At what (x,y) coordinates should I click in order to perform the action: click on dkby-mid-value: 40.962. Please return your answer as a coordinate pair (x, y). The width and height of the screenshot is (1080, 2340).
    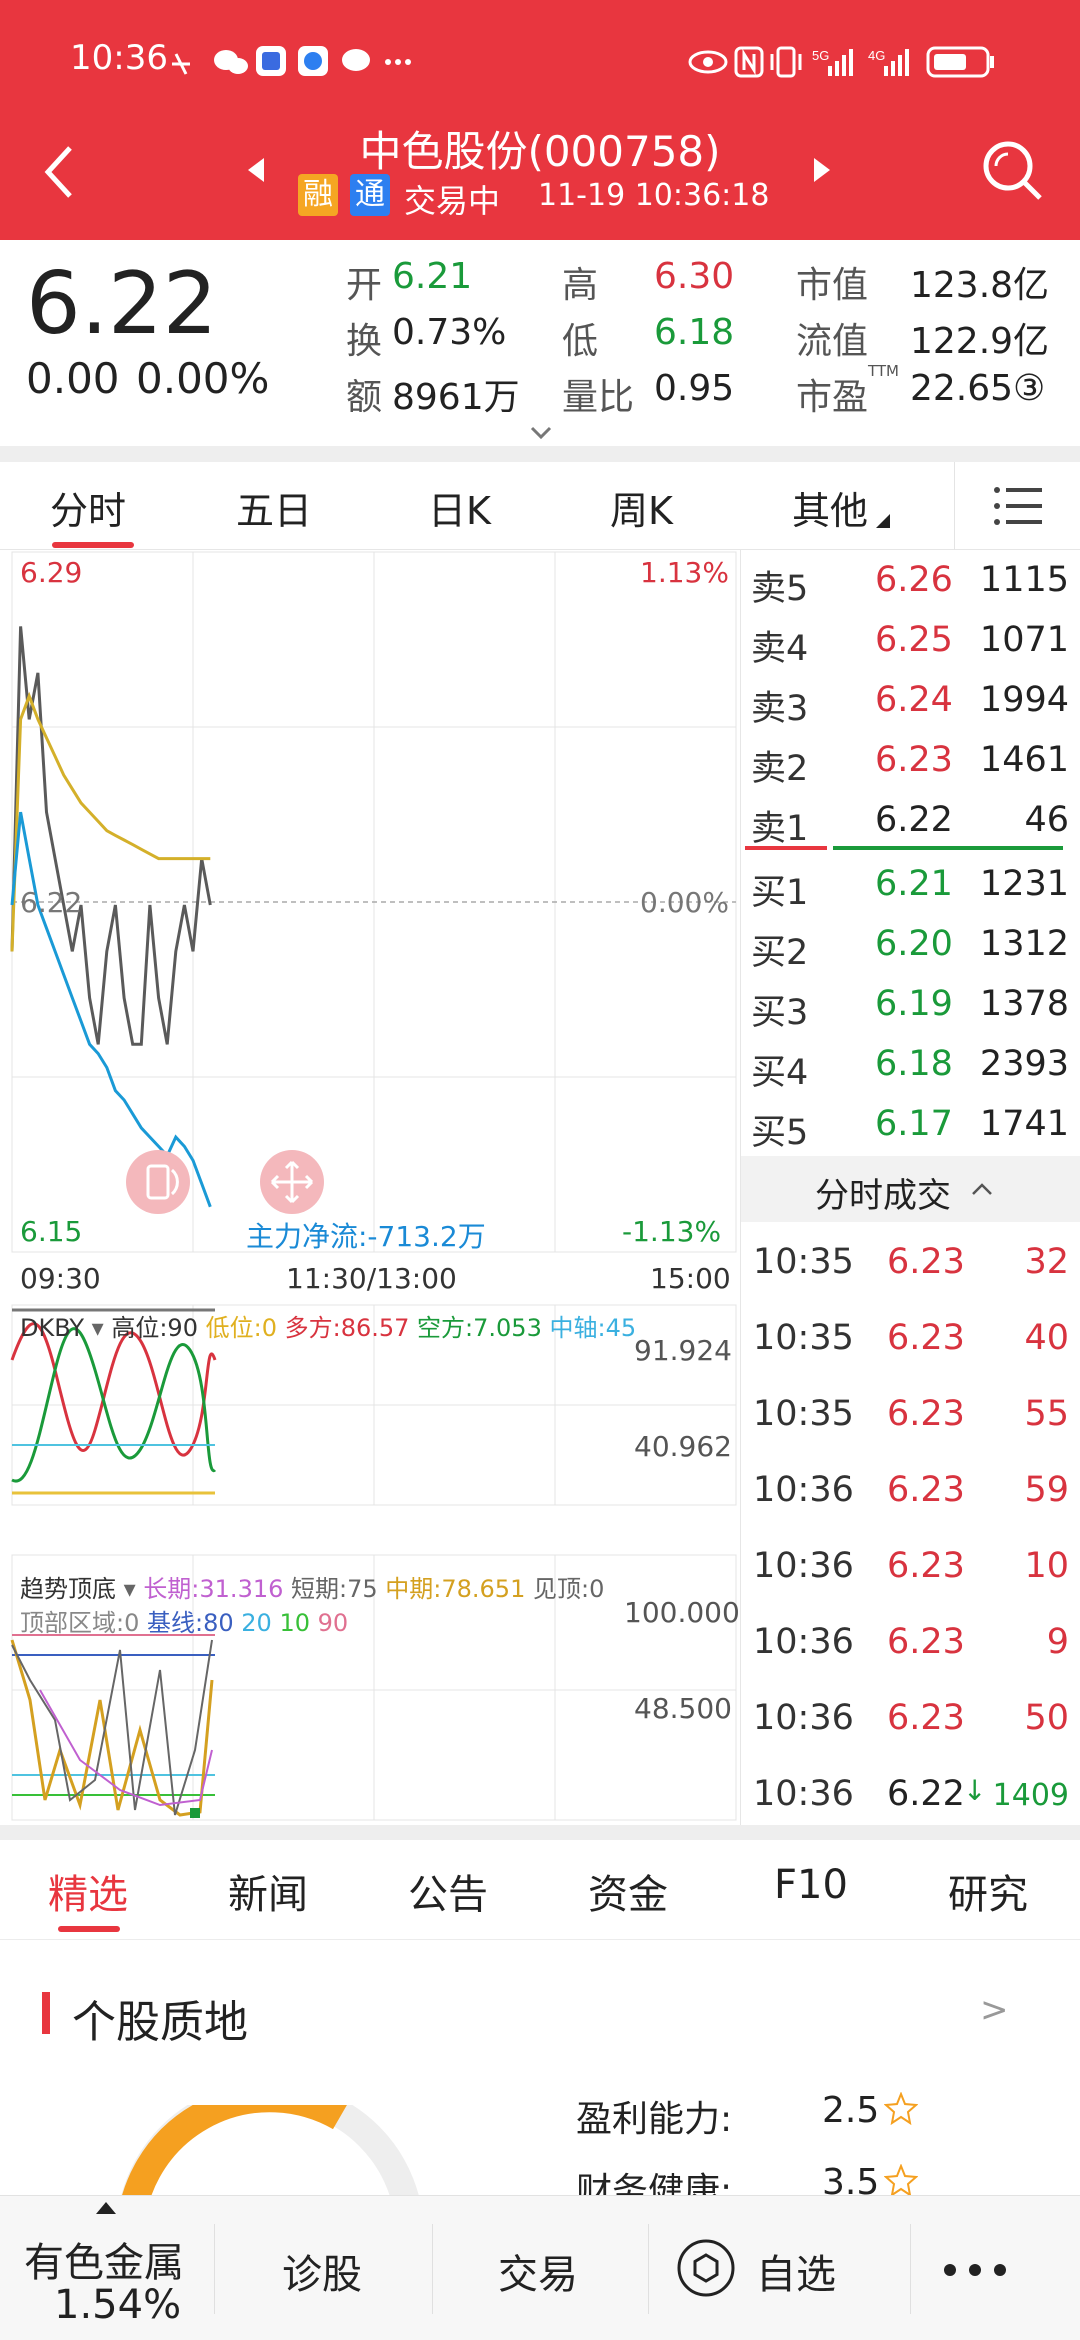
    Looking at the image, I should click on (683, 1446).